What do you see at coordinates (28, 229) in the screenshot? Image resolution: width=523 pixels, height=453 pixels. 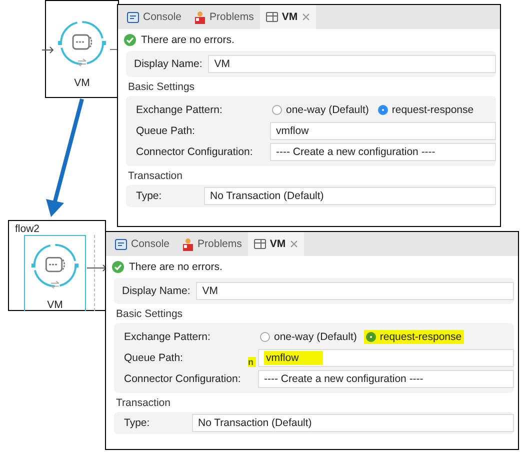 I see `flow-title: flow2` at bounding box center [28, 229].